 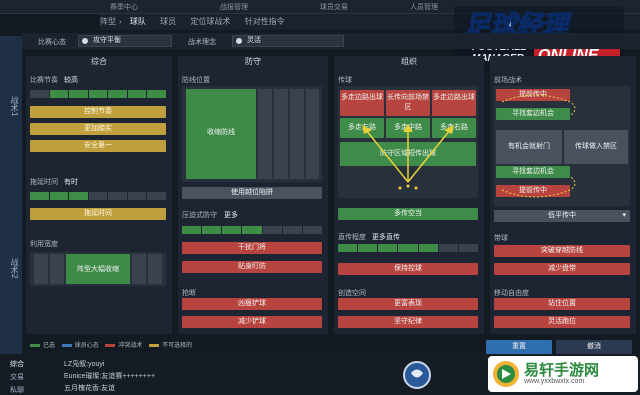 I want to click on offside-trap-button: 使用越位陷阱, so click(x=252, y=193).